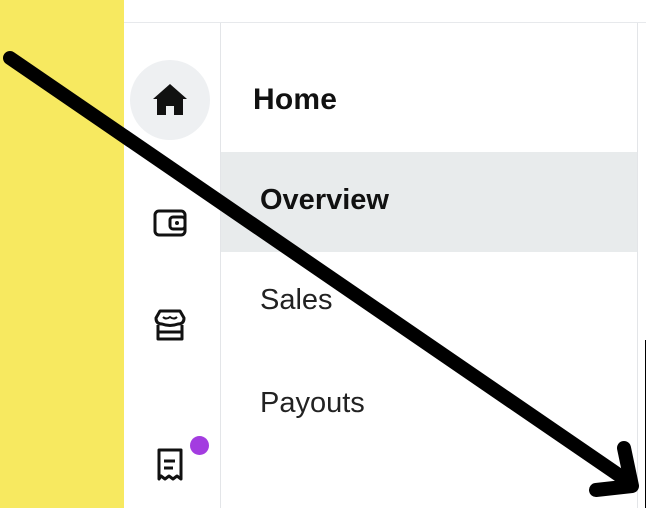 This screenshot has width=646, height=508. What do you see at coordinates (170, 464) in the screenshot?
I see `receipt-icon` at bounding box center [170, 464].